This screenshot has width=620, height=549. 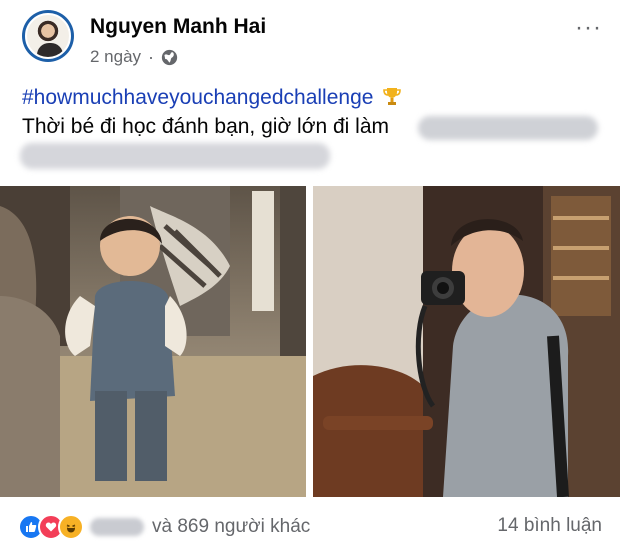 I want to click on author-name: Nguyen Manh Hai, so click(x=178, y=27).